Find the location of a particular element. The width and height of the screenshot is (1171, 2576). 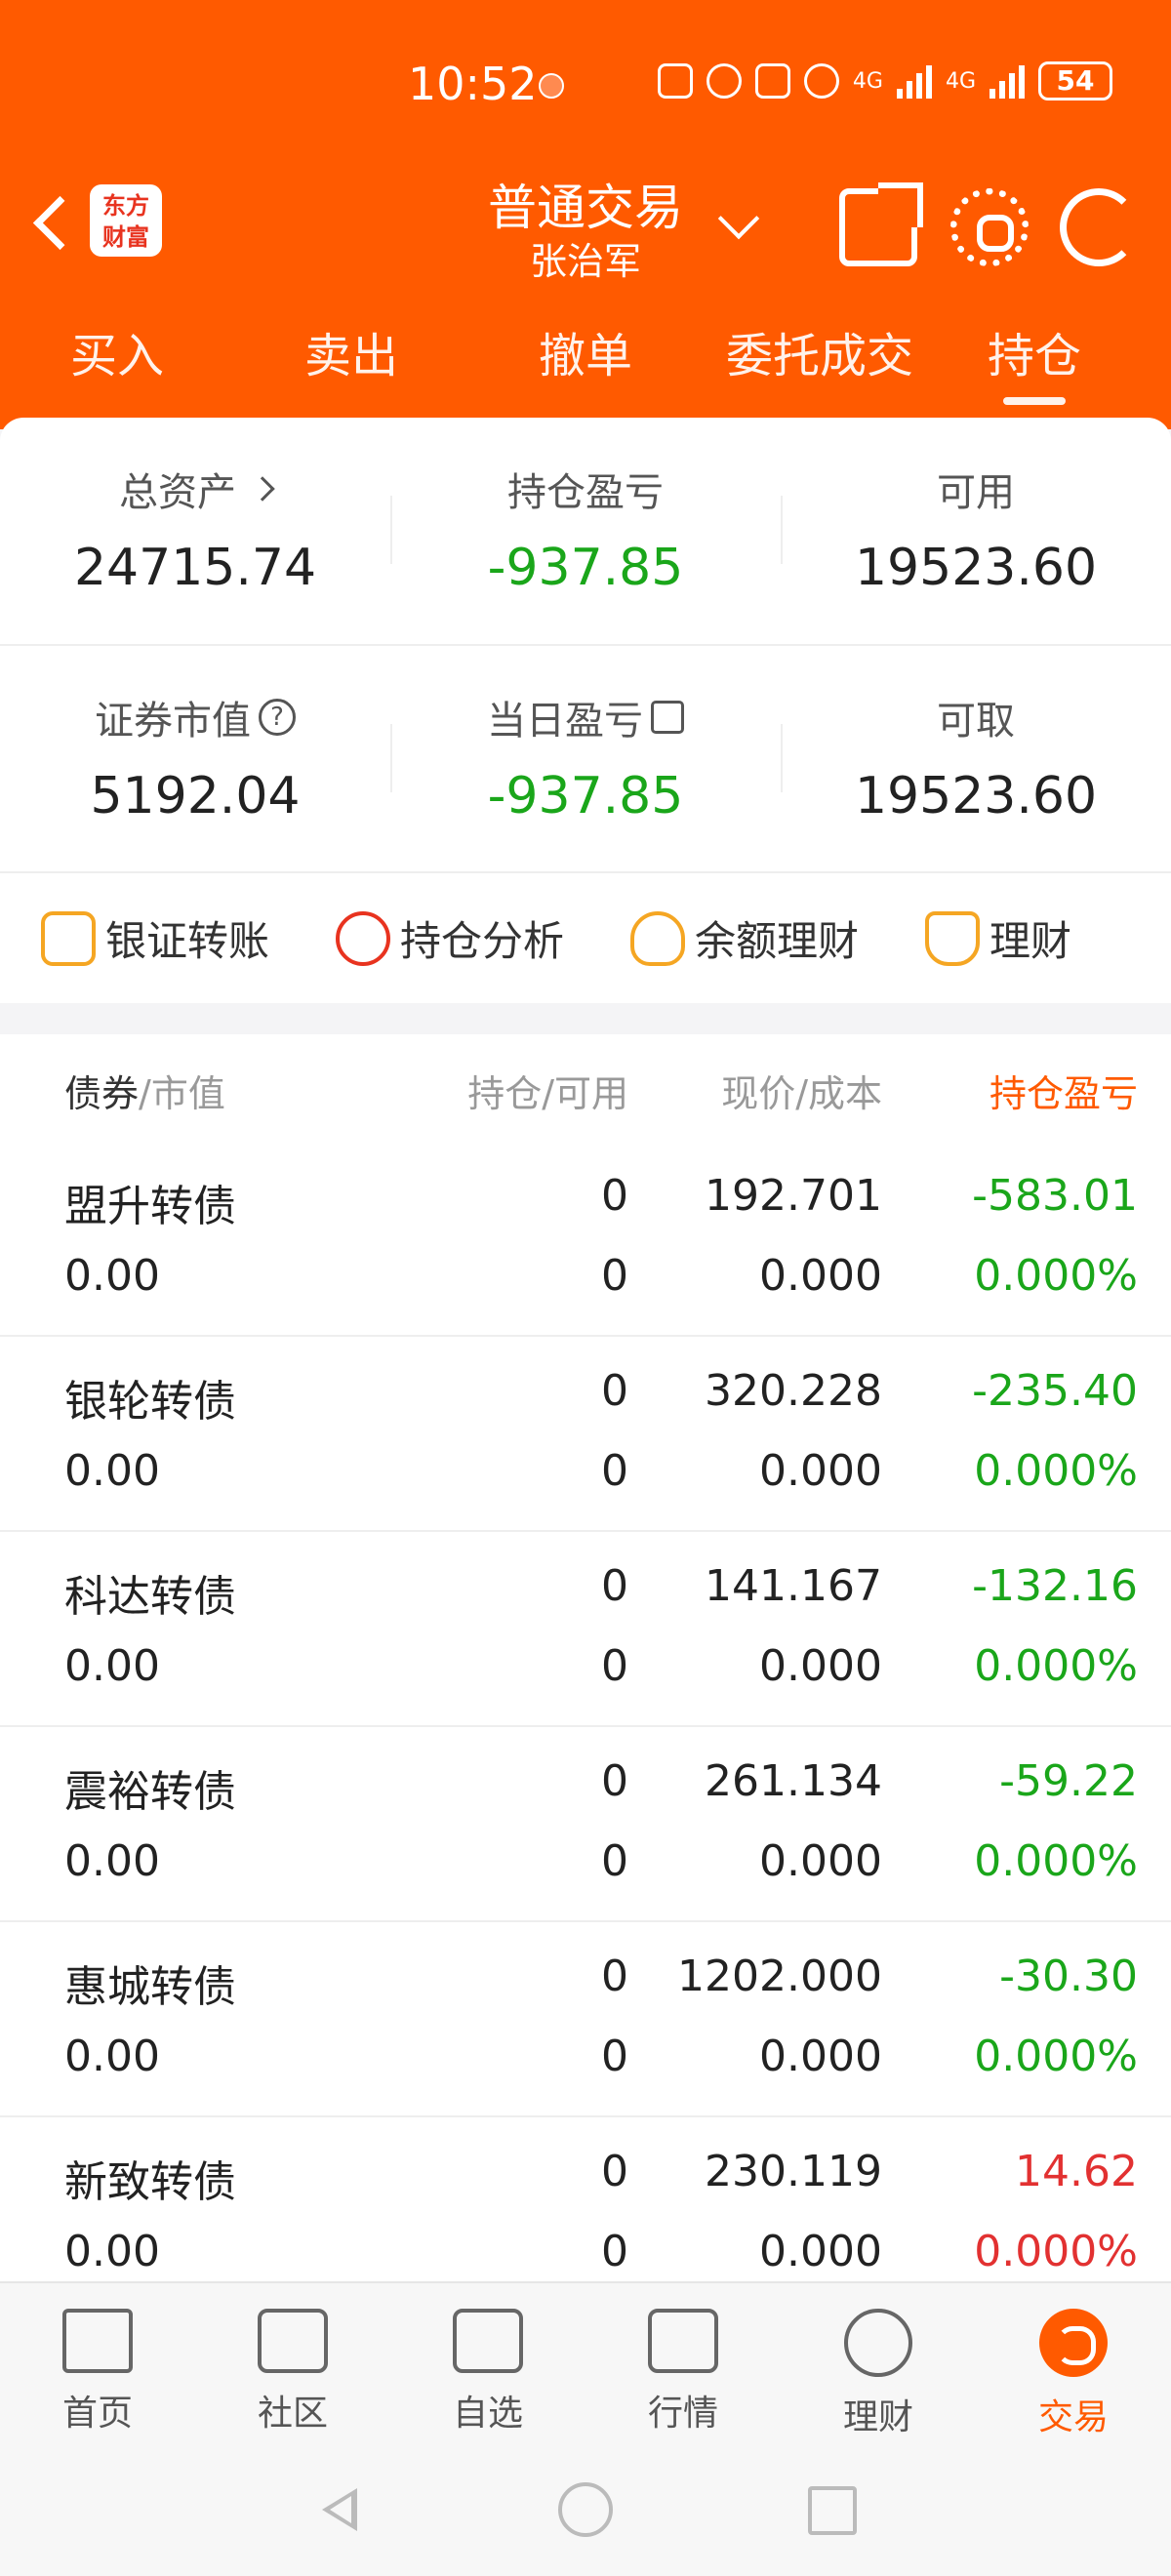

position-analysis-button: 持仓分析 is located at coordinates (450, 938).